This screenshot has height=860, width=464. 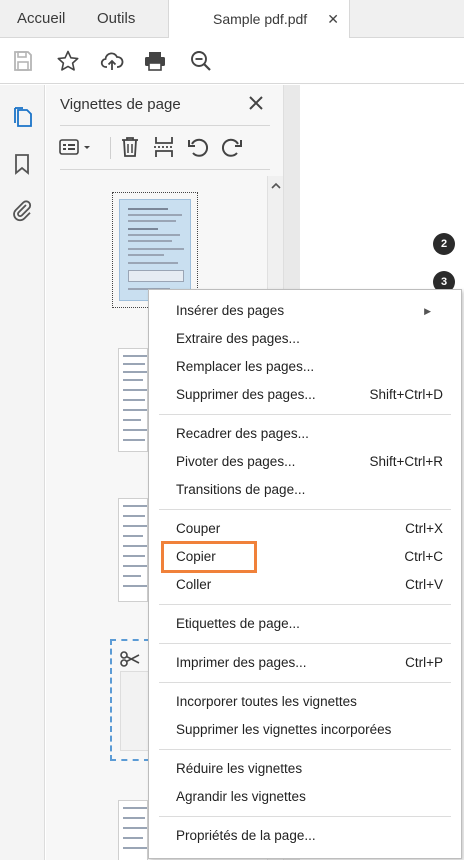 I want to click on menu-item-label: Réduire les vignettes, so click(x=239, y=768).